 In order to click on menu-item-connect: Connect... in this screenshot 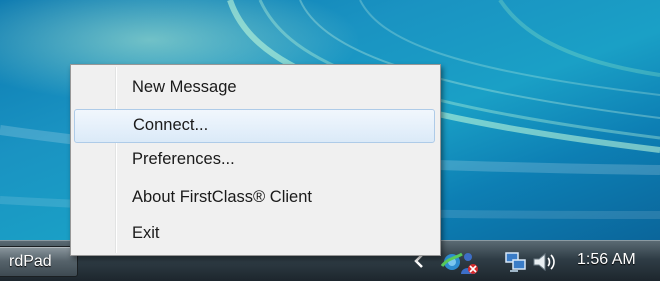, I will do `click(254, 126)`.